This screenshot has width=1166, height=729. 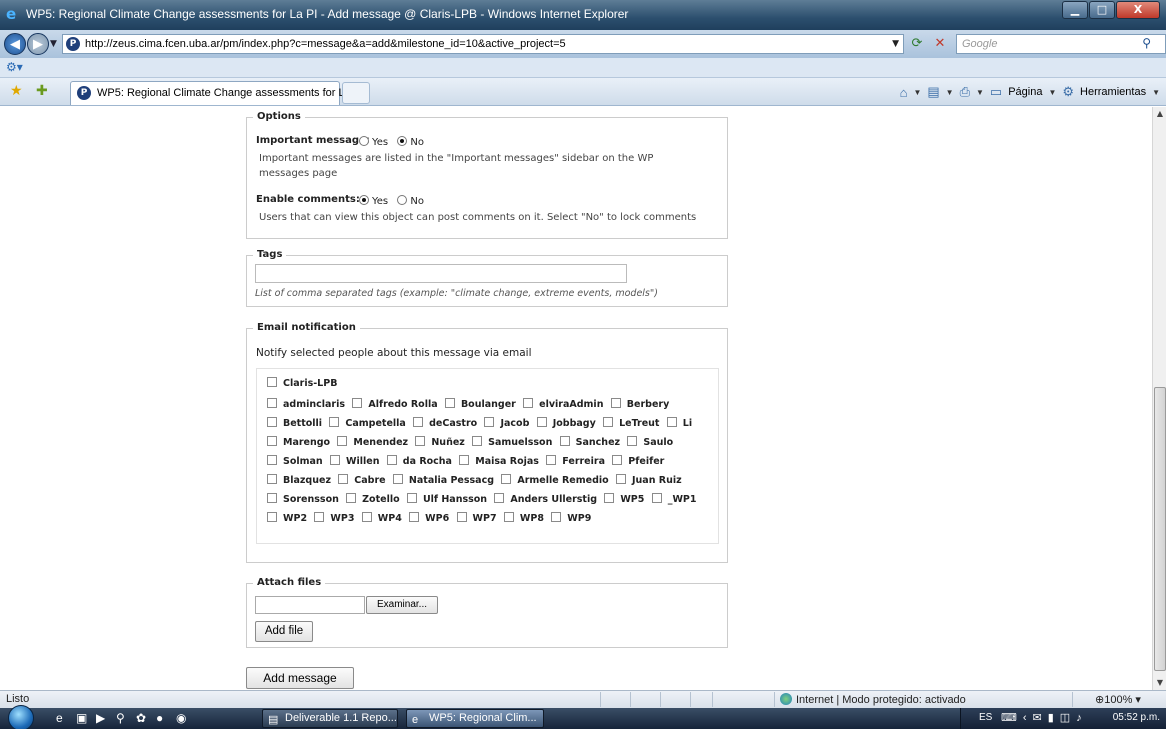 I want to click on quicklaunch-media-icon: ▶, so click(x=100, y=718).